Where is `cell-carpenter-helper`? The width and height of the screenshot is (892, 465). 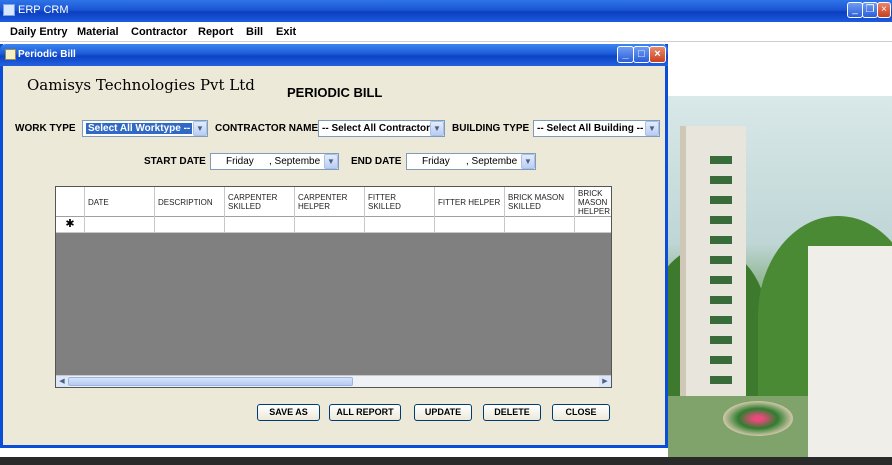 cell-carpenter-helper is located at coordinates (330, 224).